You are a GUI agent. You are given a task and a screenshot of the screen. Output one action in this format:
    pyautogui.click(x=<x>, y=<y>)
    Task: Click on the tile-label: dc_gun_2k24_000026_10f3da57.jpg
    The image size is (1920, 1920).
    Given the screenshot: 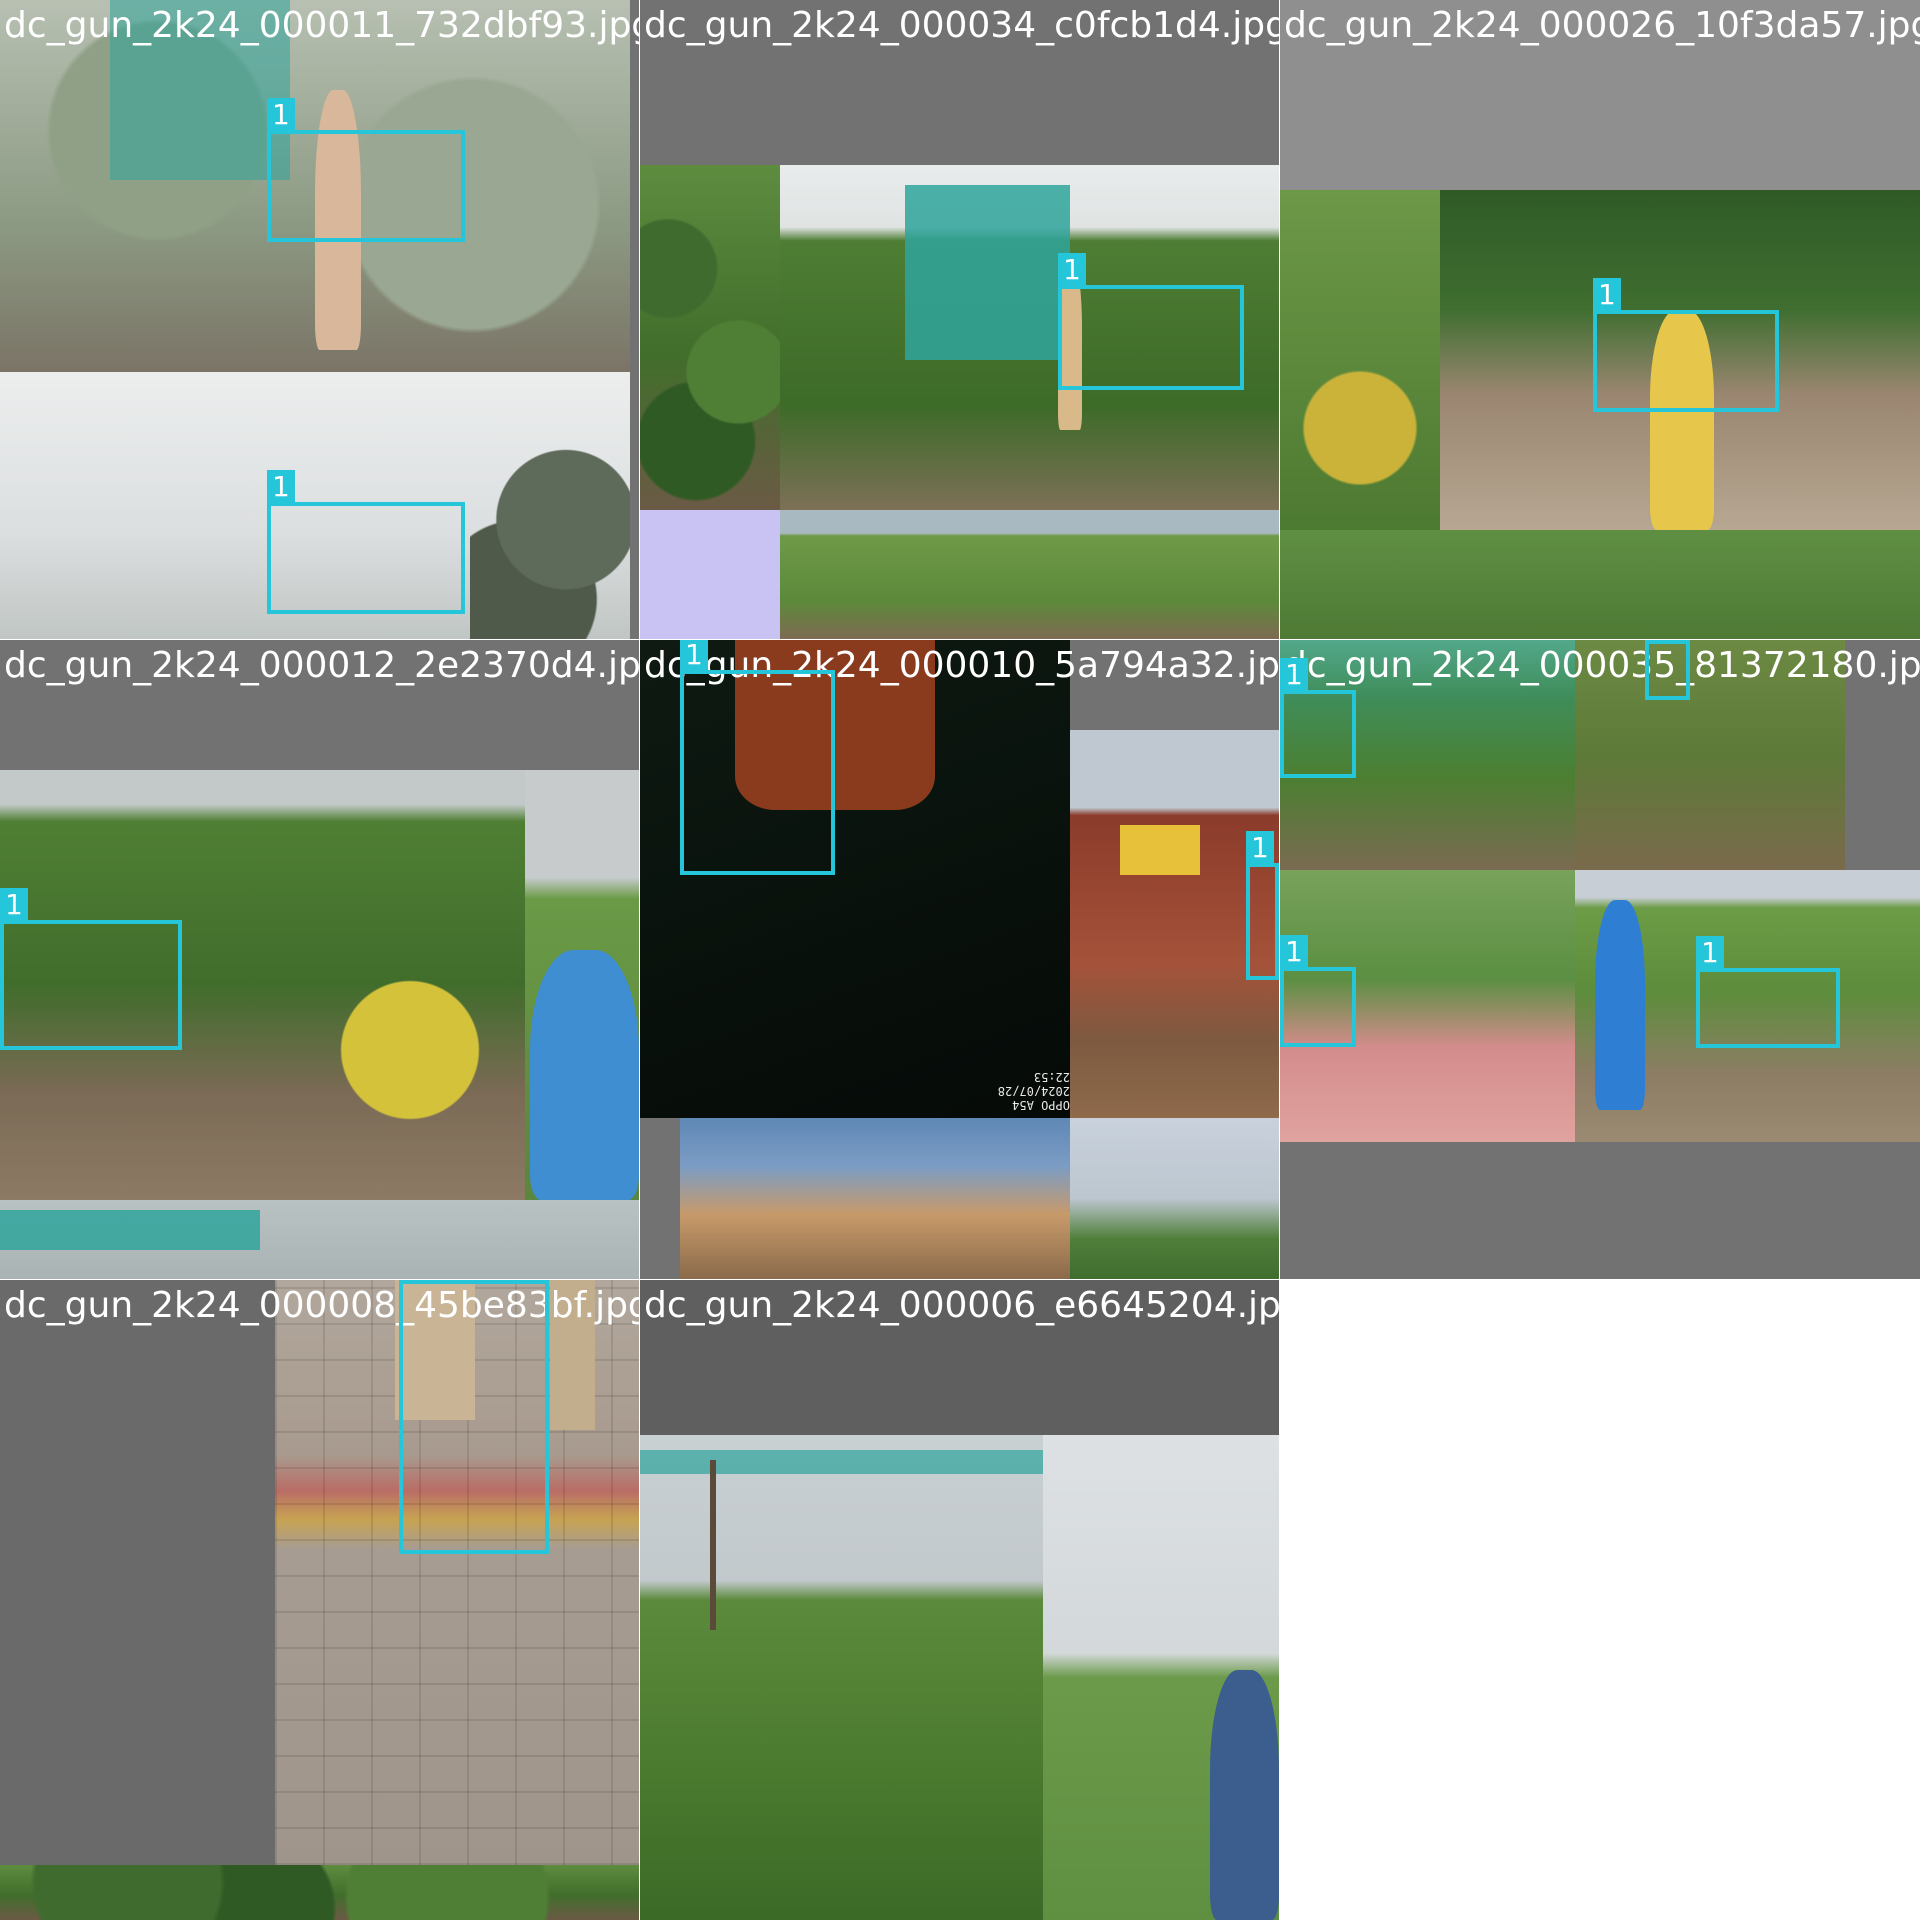 What is the action you would take?
    pyautogui.click(x=1602, y=25)
    